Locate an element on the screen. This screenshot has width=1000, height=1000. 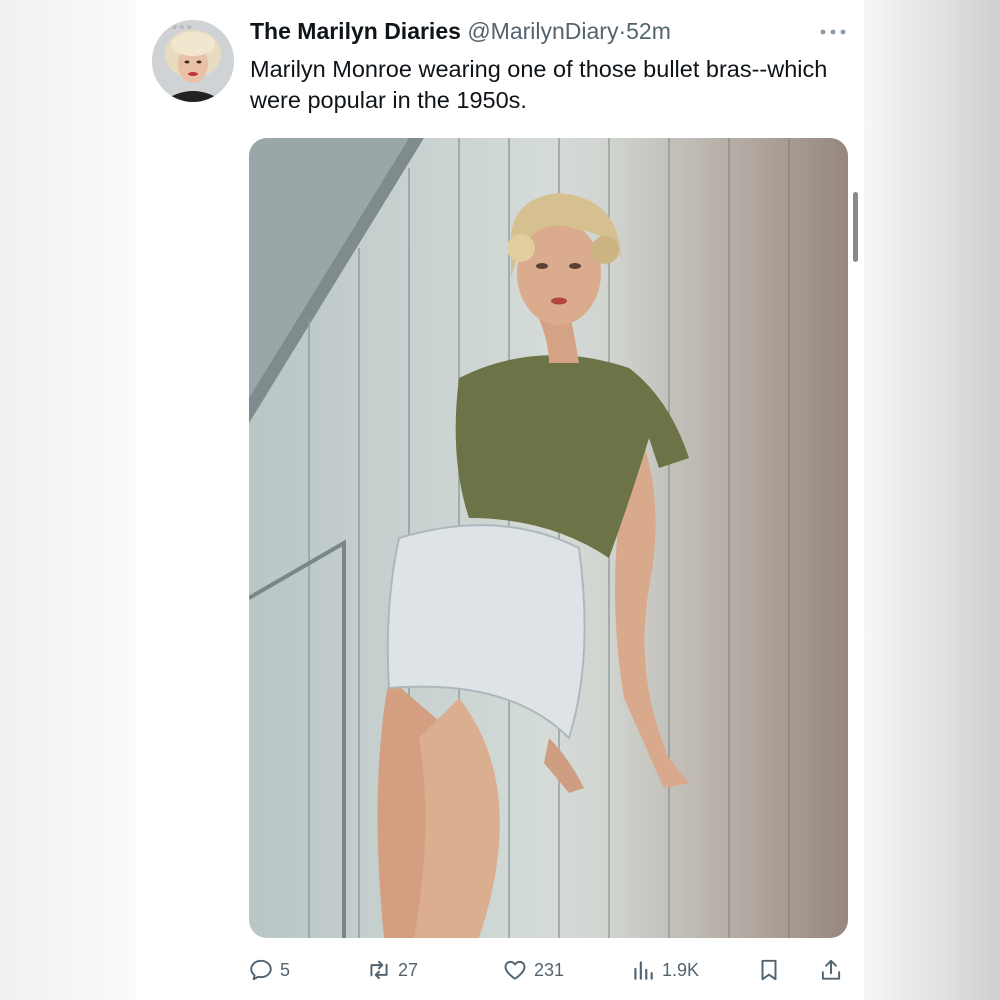
reply-icon is located at coordinates (261, 970).